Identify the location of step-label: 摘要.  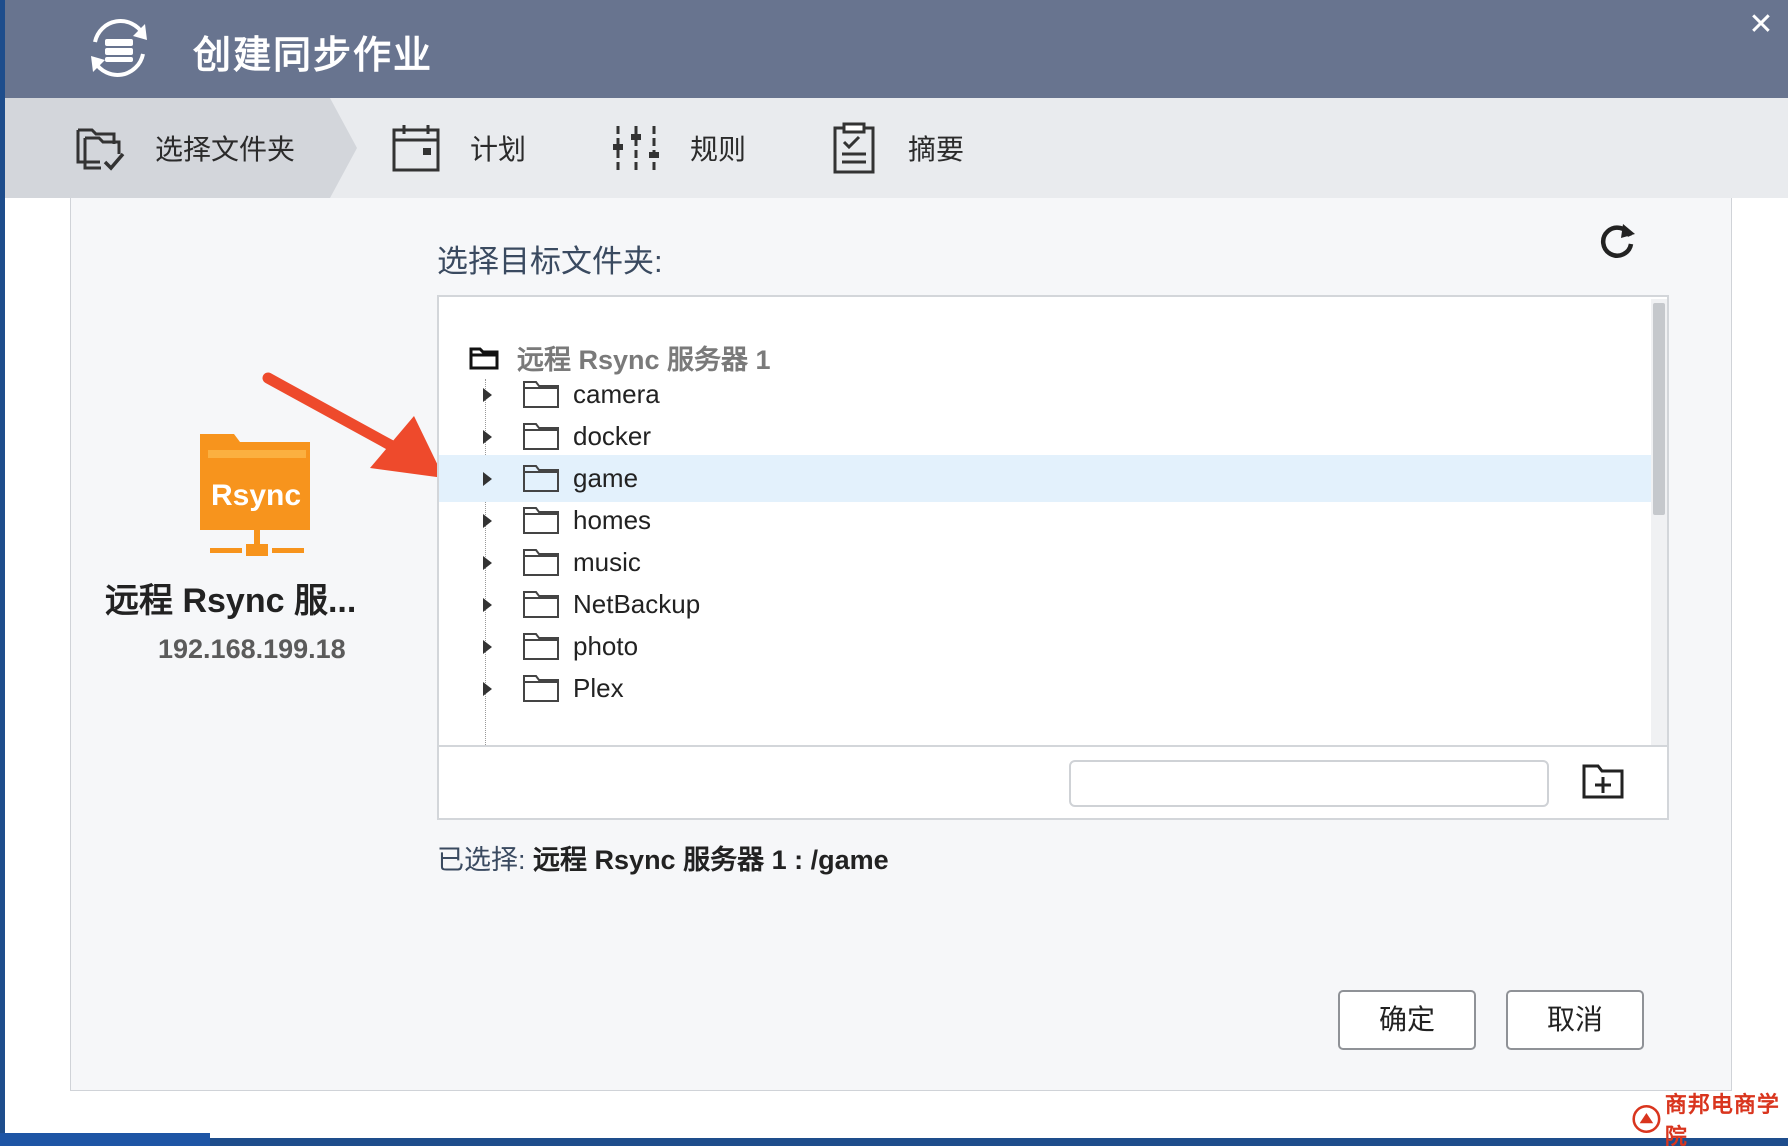
(936, 149).